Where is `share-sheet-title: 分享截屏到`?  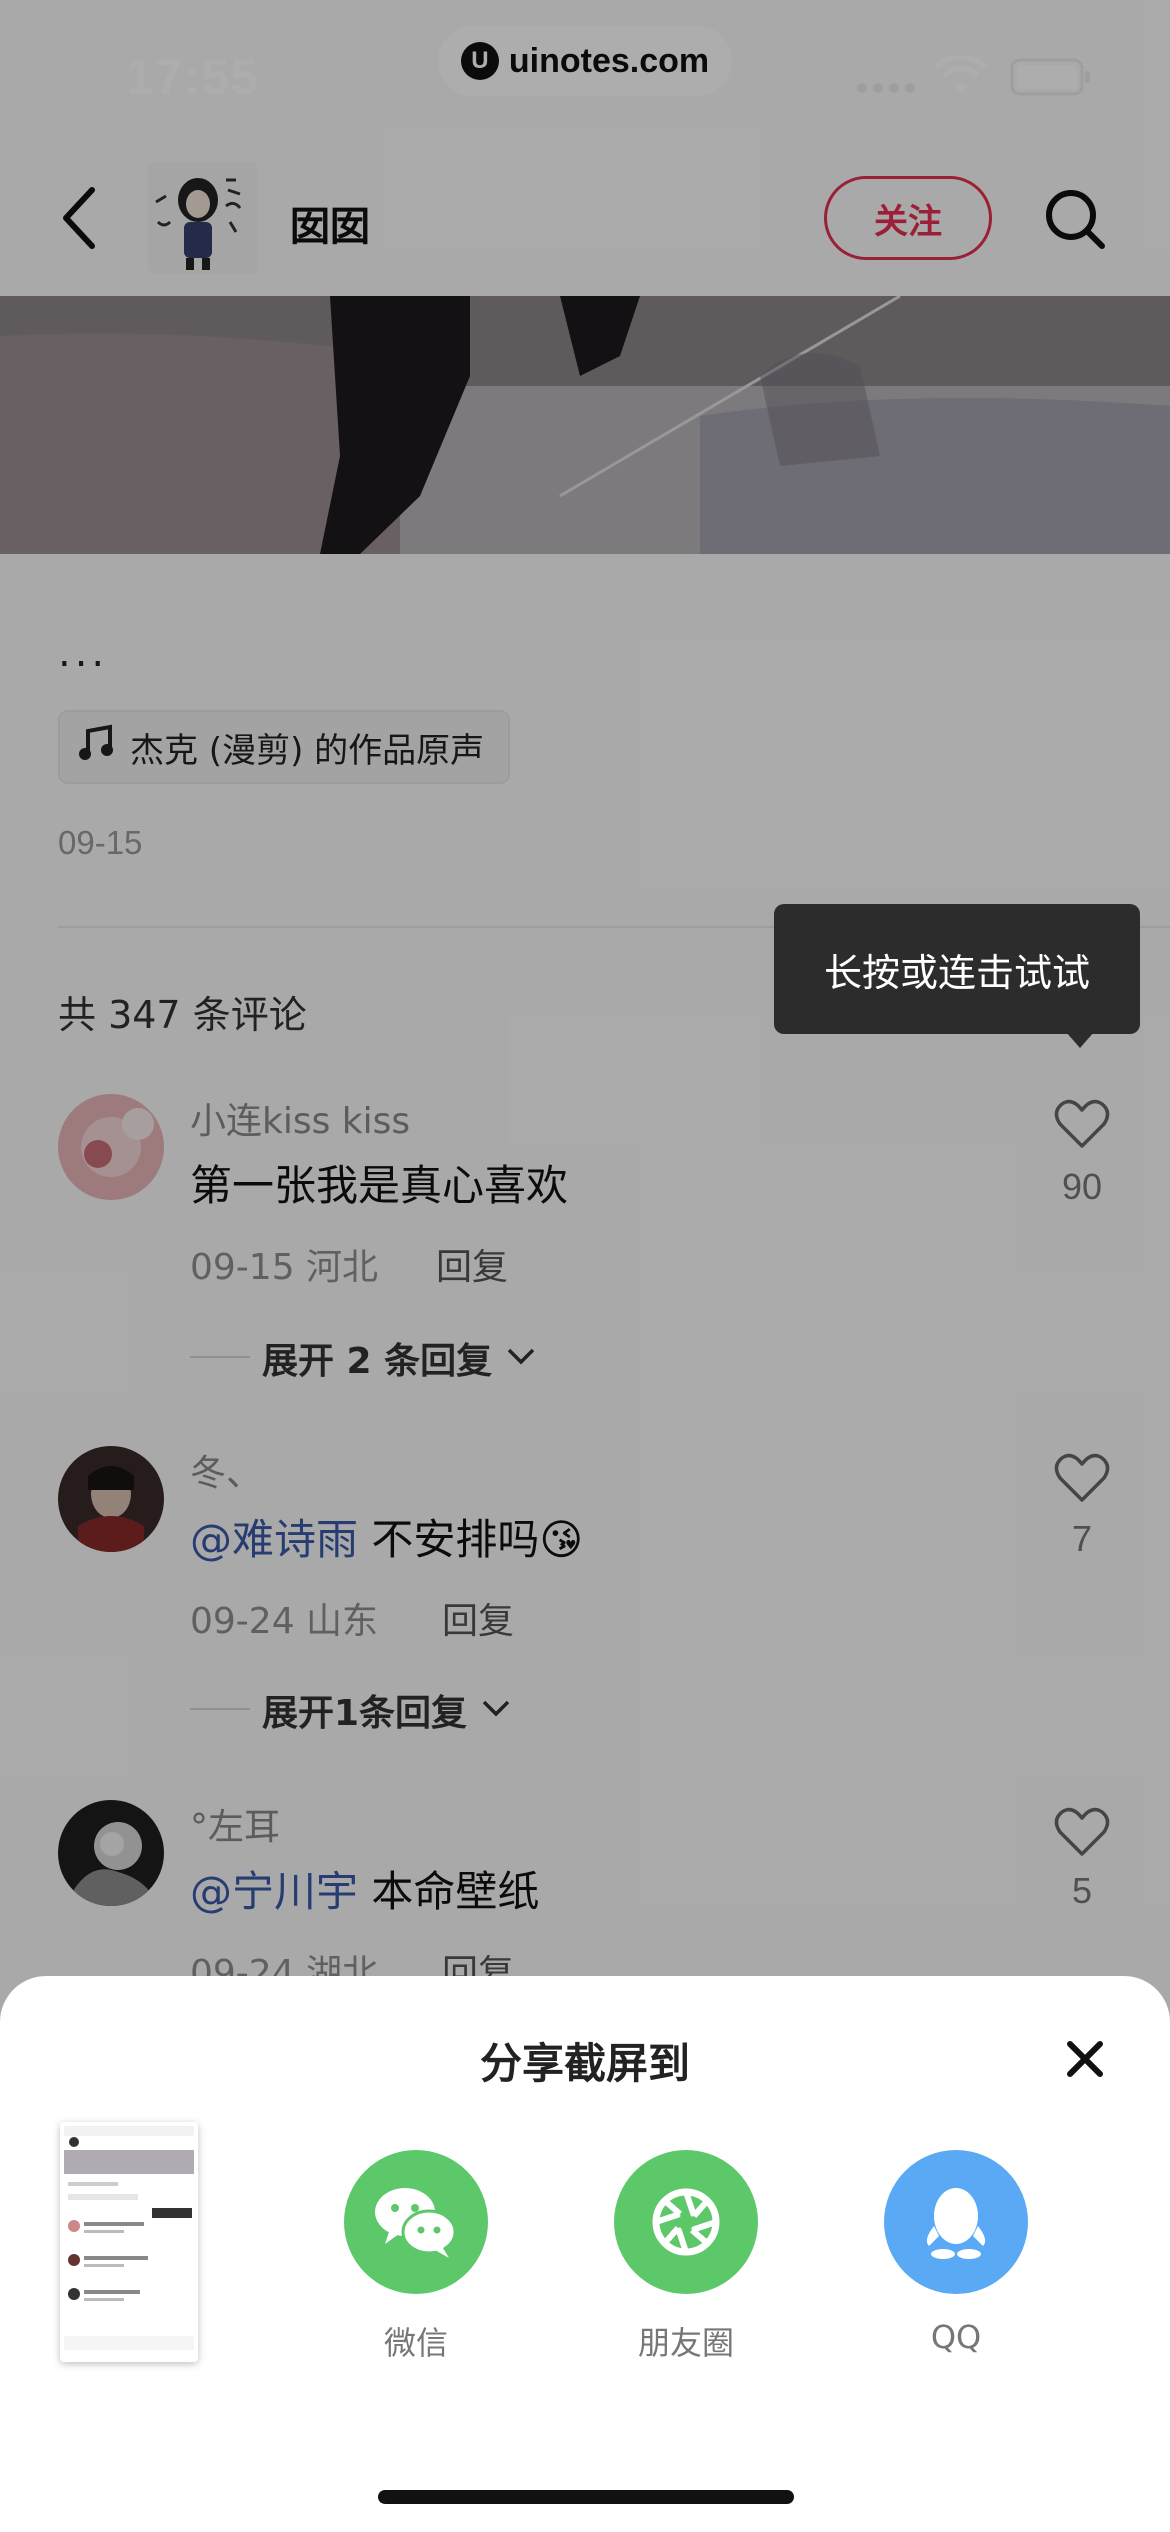 share-sheet-title: 分享截屏到 is located at coordinates (584, 2063).